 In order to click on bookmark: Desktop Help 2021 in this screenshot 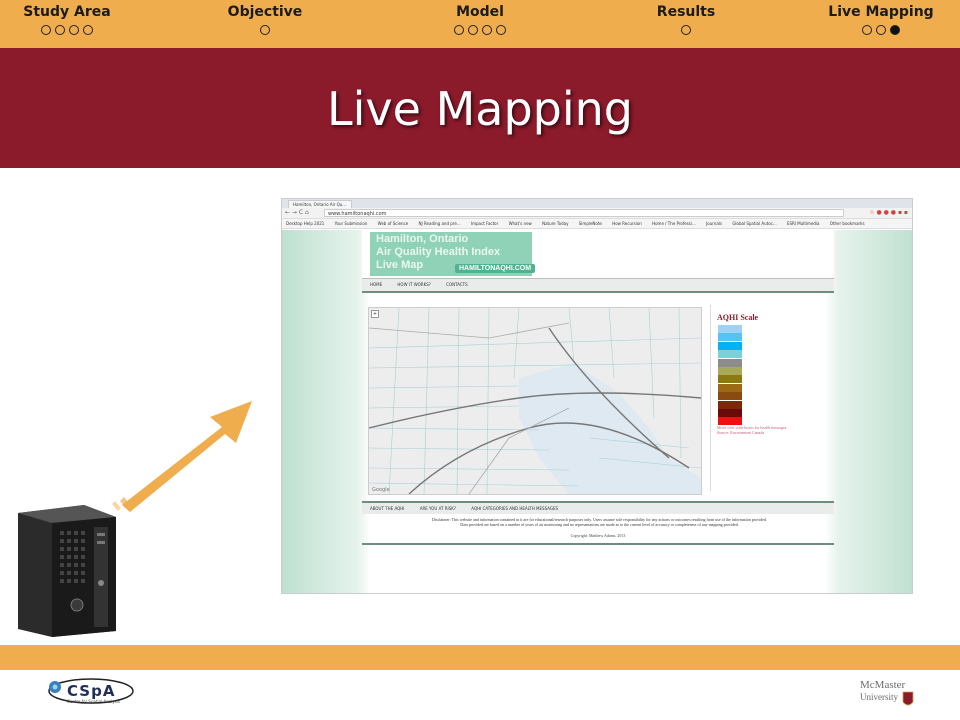, I will do `click(305, 223)`.